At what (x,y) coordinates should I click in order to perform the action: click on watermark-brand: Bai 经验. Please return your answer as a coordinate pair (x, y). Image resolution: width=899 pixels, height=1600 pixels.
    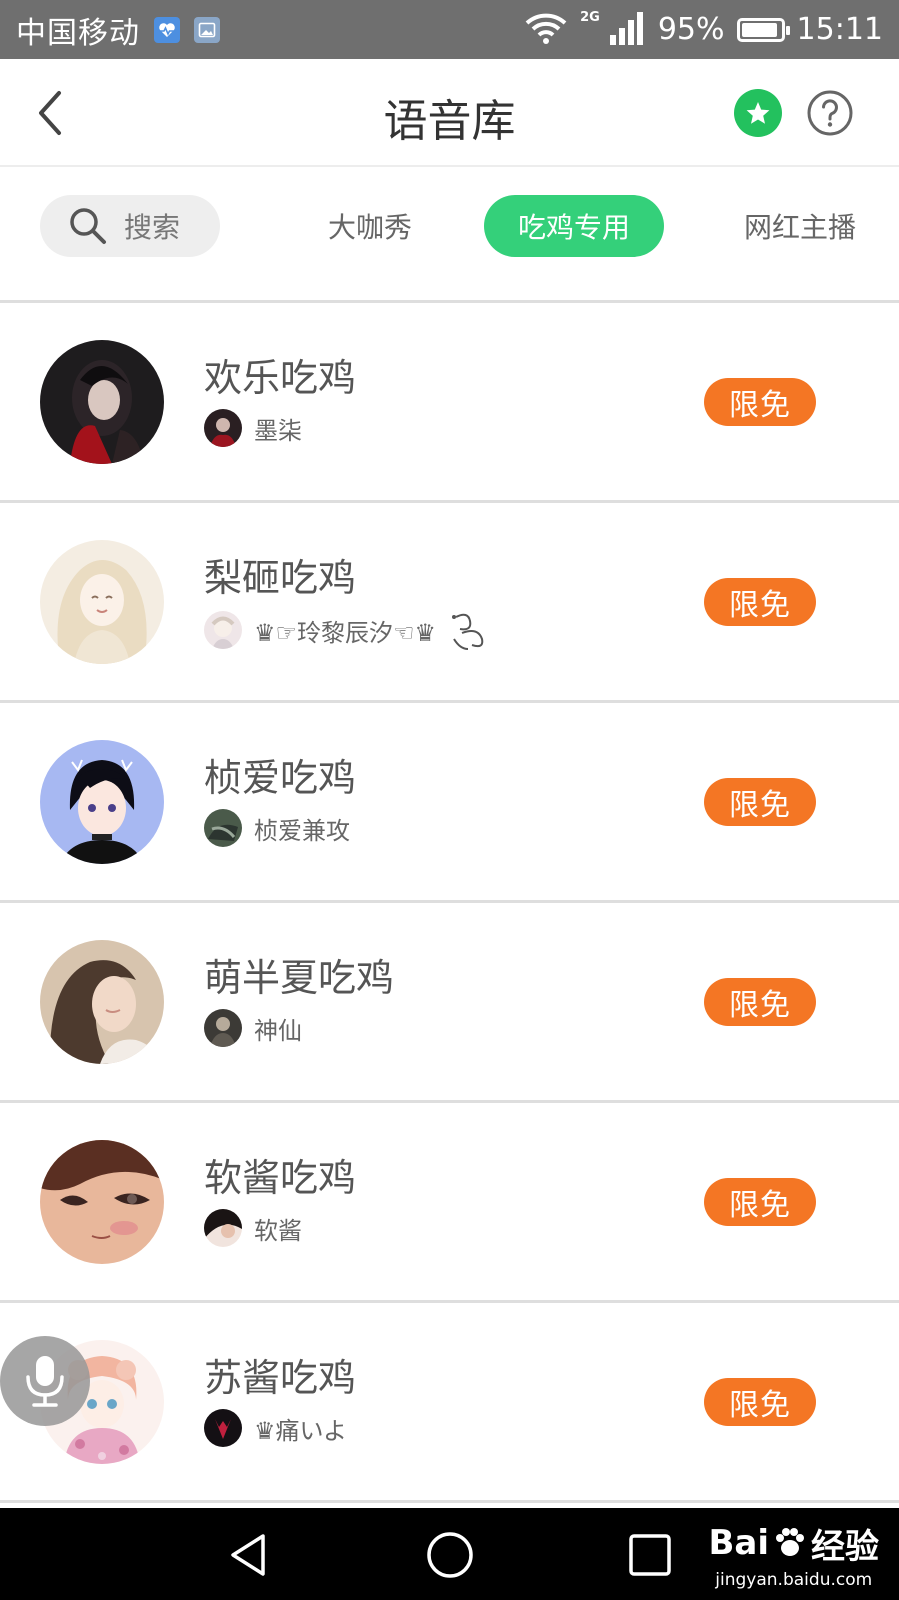
    Looking at the image, I should click on (793, 1543).